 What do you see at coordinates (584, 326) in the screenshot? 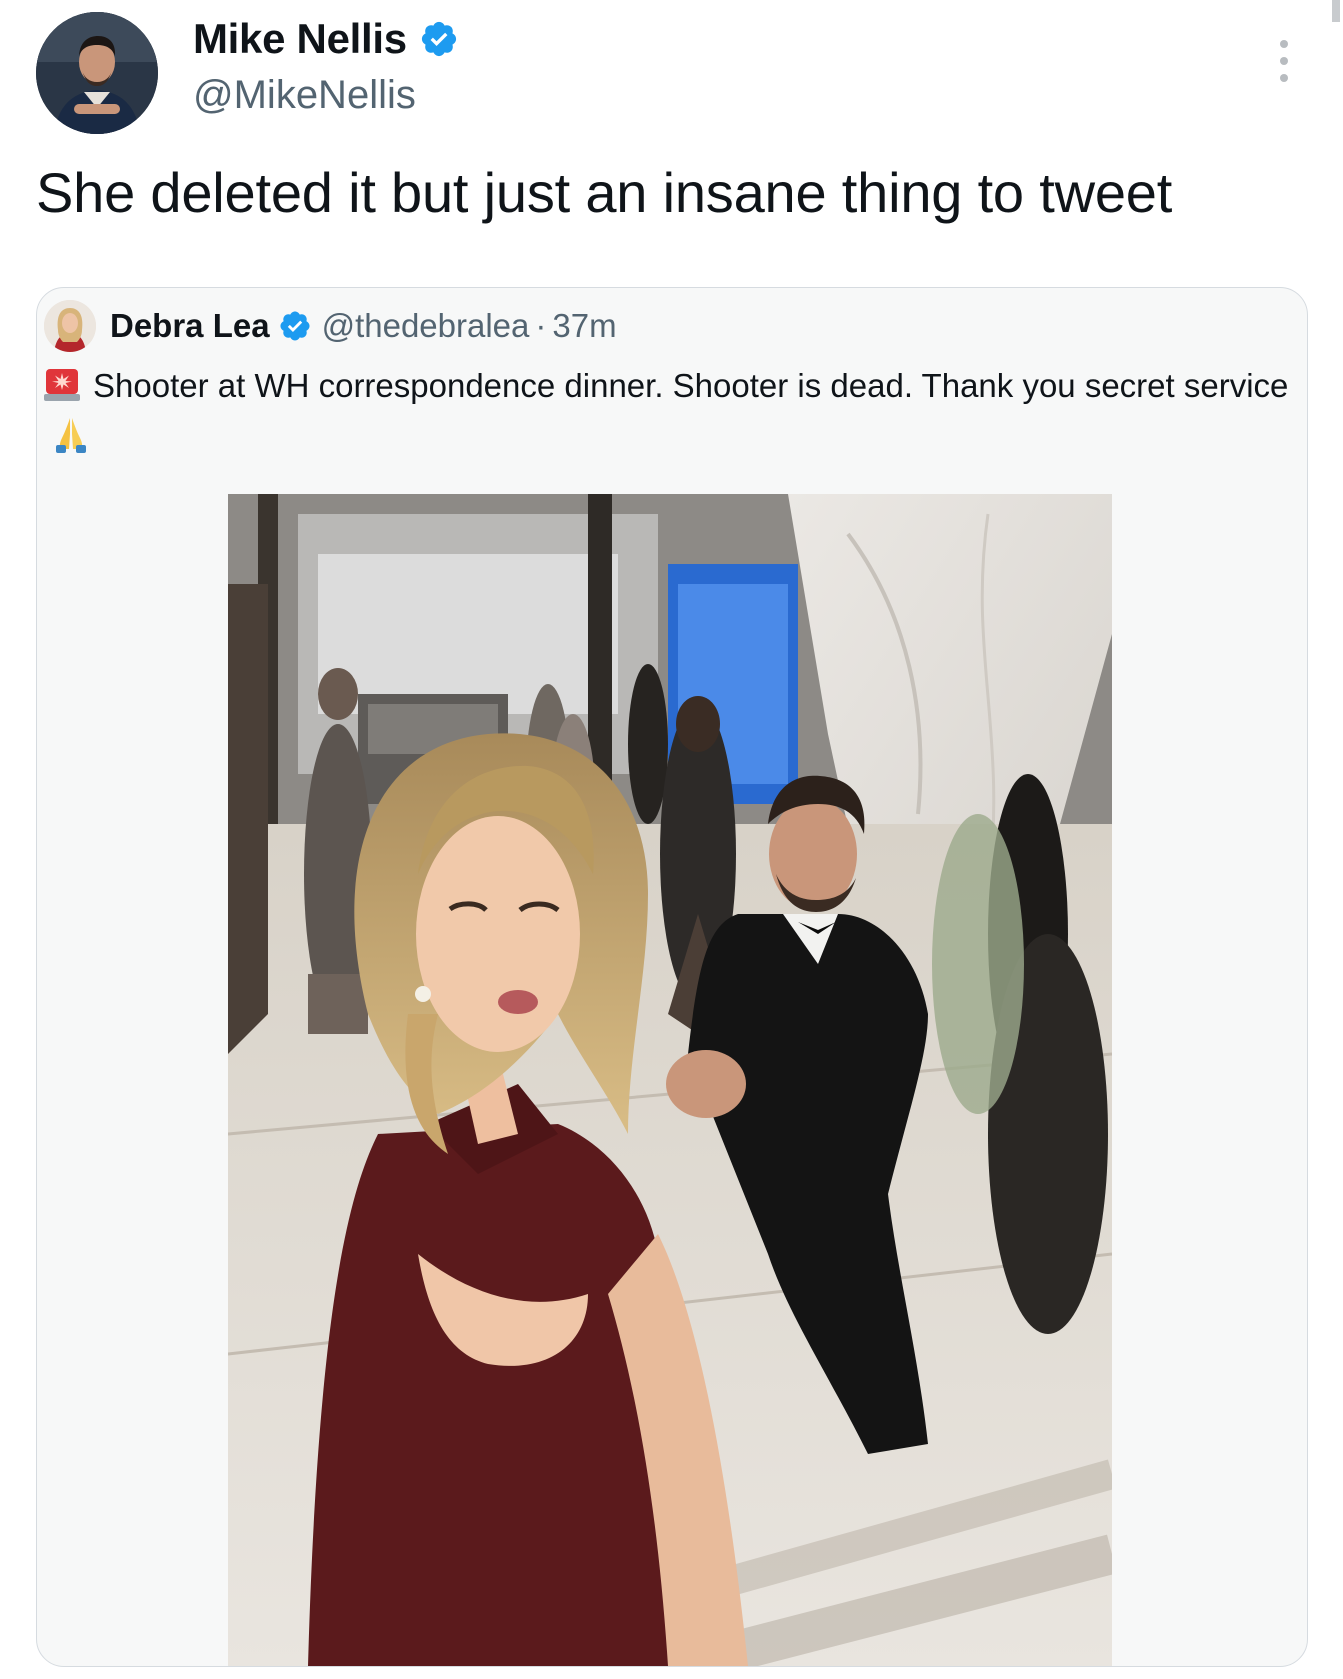
I see `quoted-tweet-timestamp: 37m` at bounding box center [584, 326].